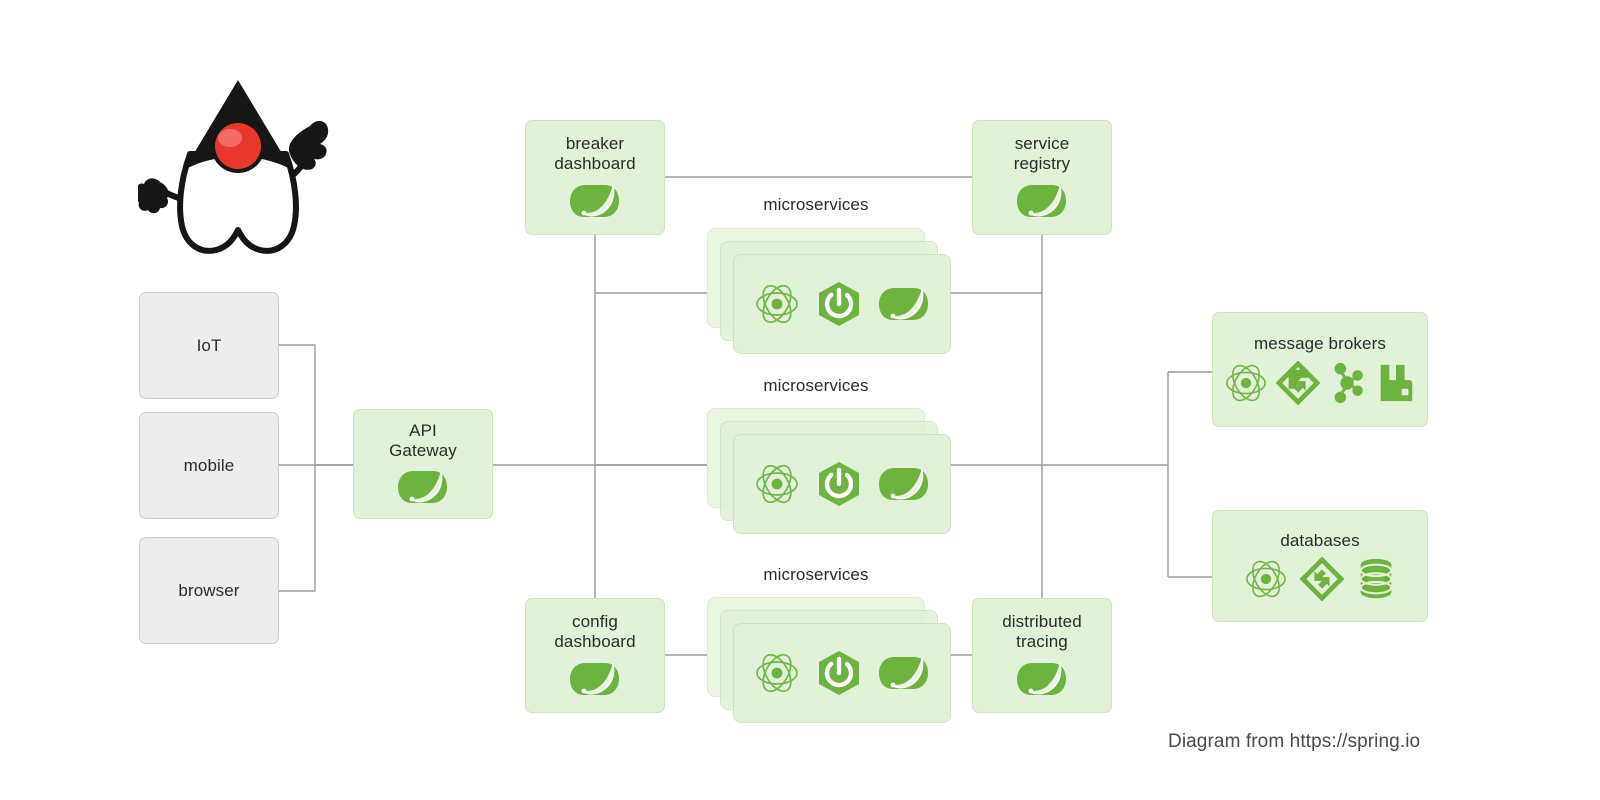 This screenshot has width=1600, height=800. What do you see at coordinates (1320, 344) in the screenshot?
I see `node-message-brokers-label: message brokers` at bounding box center [1320, 344].